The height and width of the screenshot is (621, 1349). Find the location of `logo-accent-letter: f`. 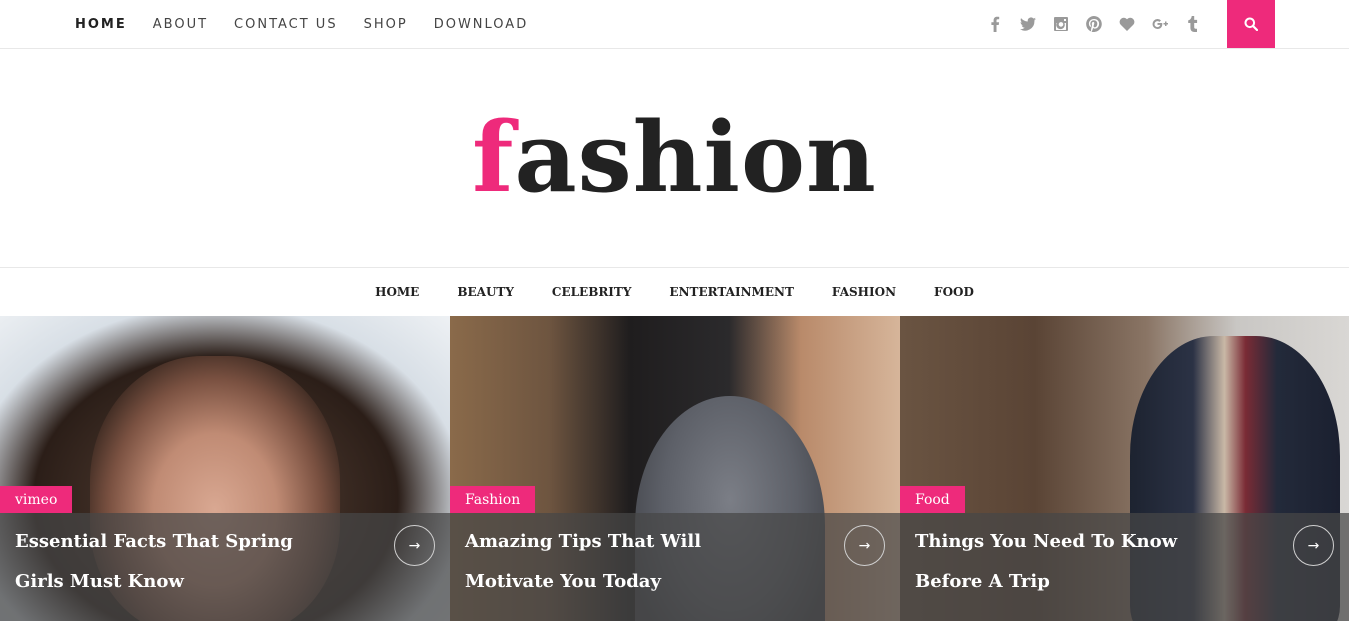

logo-accent-letter: f is located at coordinates (493, 157).